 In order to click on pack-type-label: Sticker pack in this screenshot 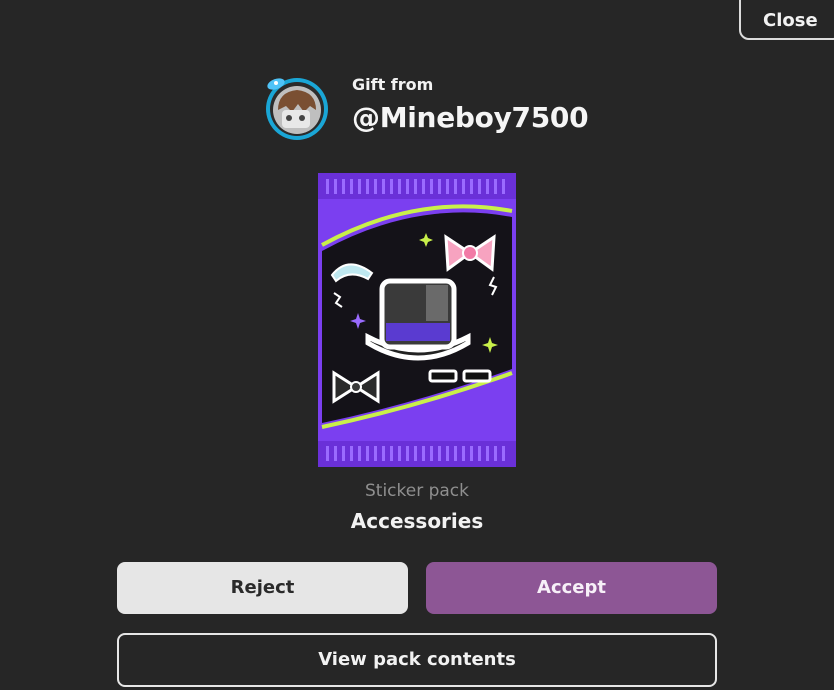, I will do `click(417, 491)`.